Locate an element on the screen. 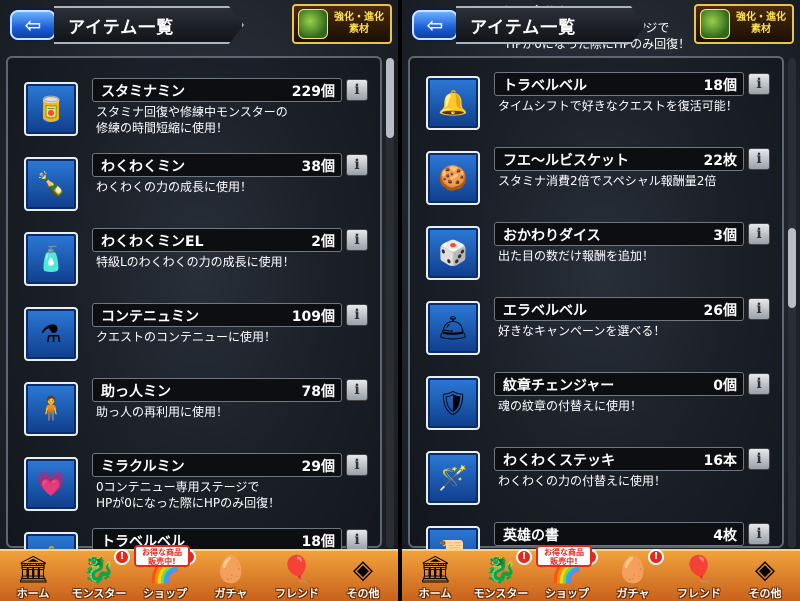  gacha-icon: 🥚 is located at coordinates (633, 570).